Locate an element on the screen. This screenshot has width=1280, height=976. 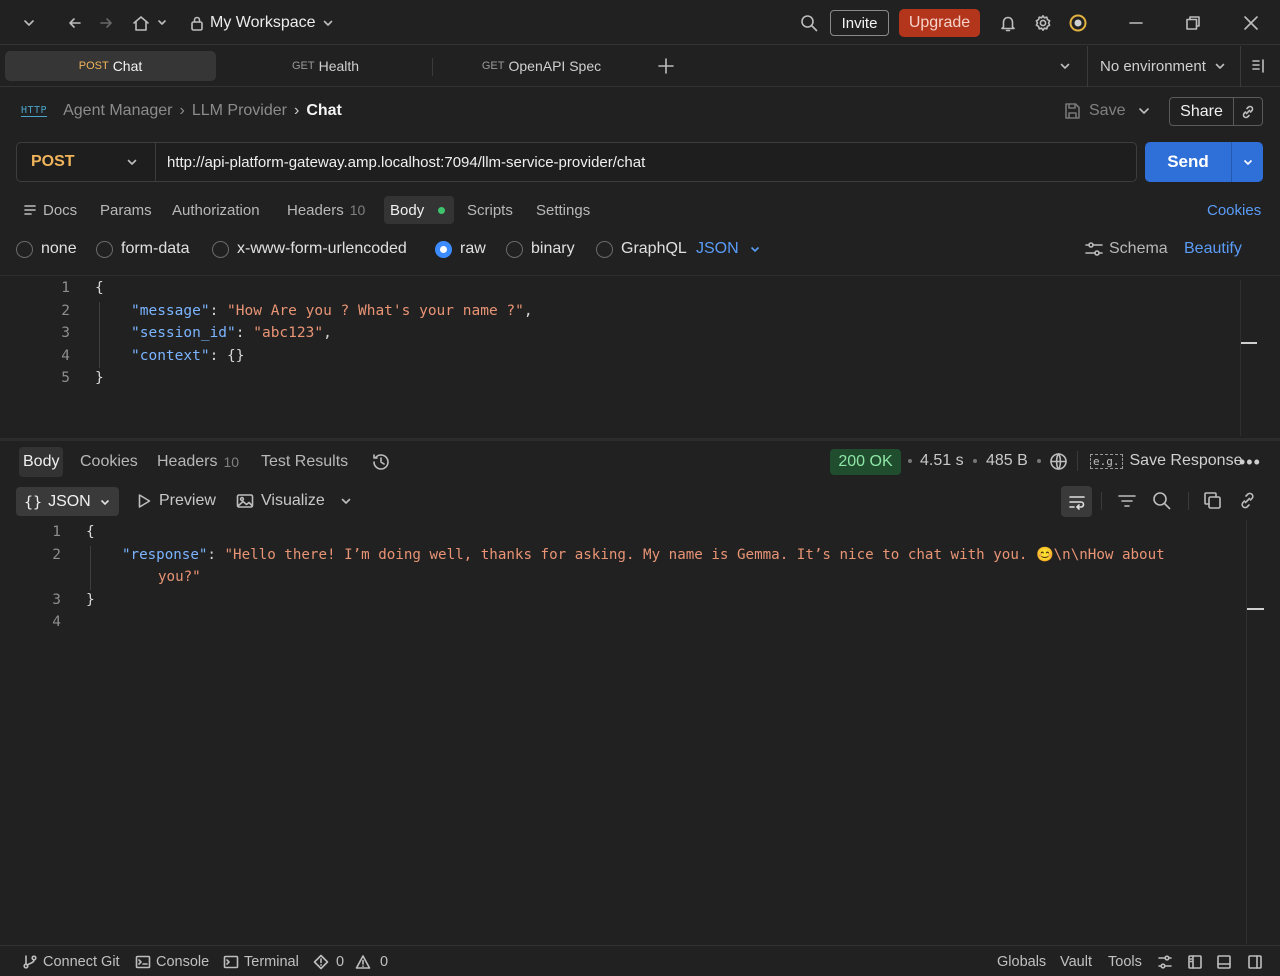
close-icon is located at coordinates (1251, 23).